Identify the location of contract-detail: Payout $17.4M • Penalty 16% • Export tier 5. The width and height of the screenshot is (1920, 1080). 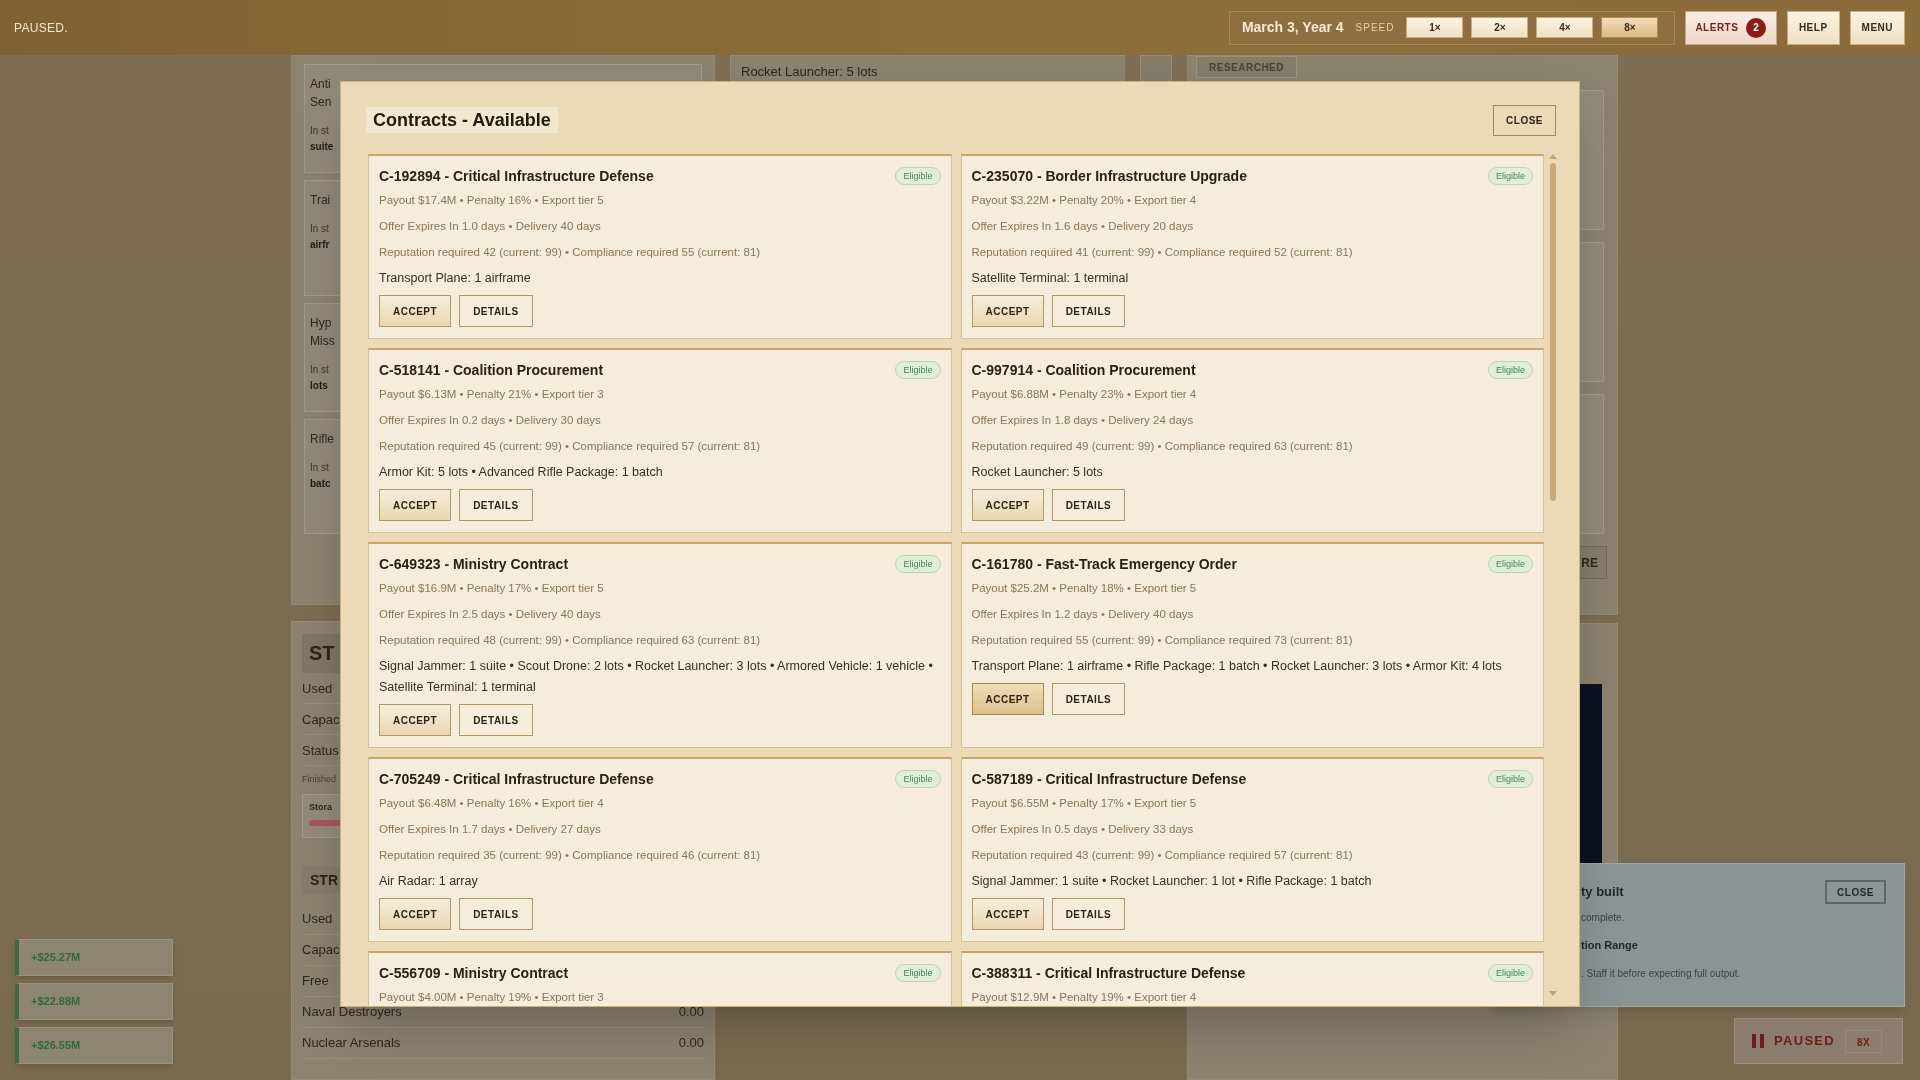
(492, 200).